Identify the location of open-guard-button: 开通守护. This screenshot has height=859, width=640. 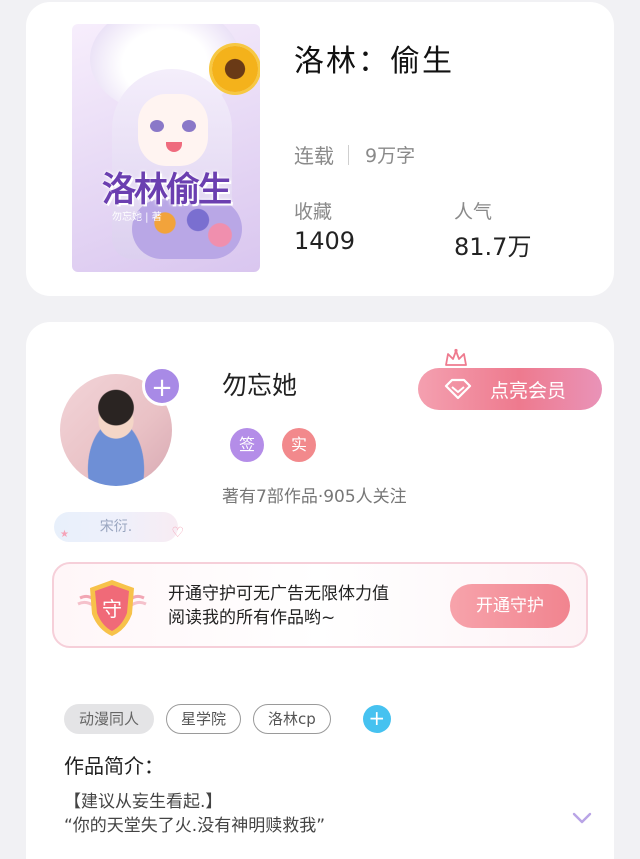
(510, 606).